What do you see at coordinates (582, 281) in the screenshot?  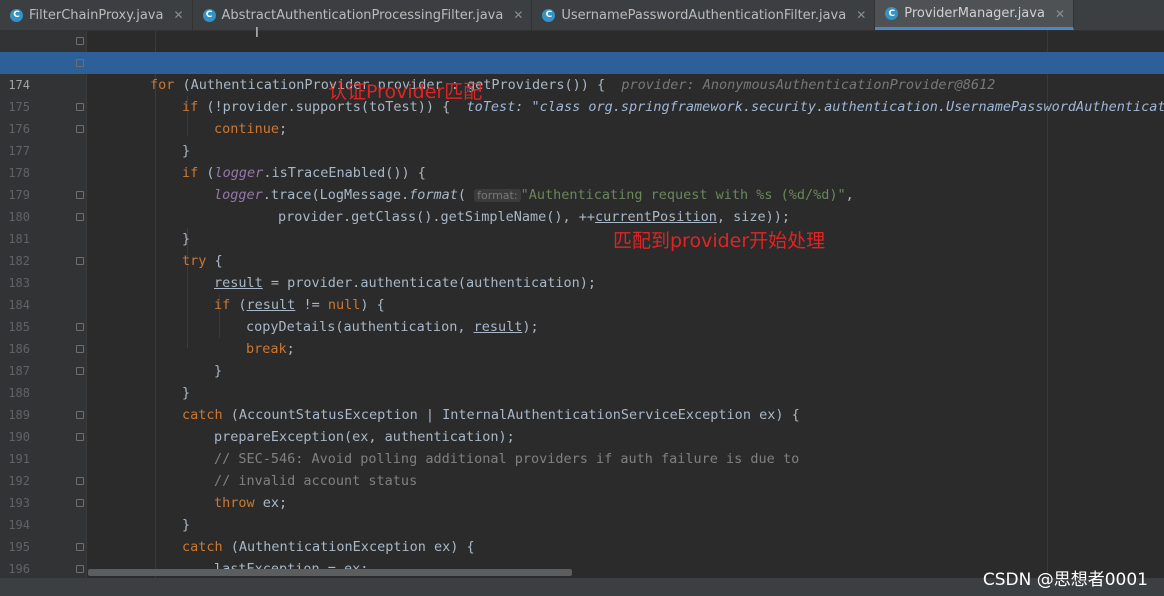 I see `code-line: 183 if (result != null) {` at bounding box center [582, 281].